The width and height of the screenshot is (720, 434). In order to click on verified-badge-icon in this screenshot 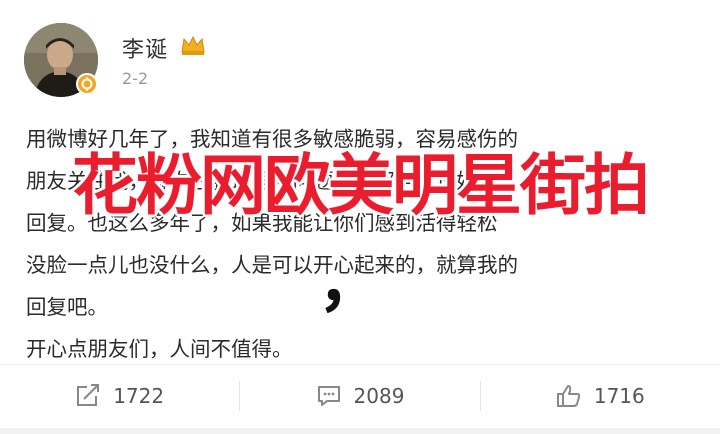, I will do `click(87, 84)`.